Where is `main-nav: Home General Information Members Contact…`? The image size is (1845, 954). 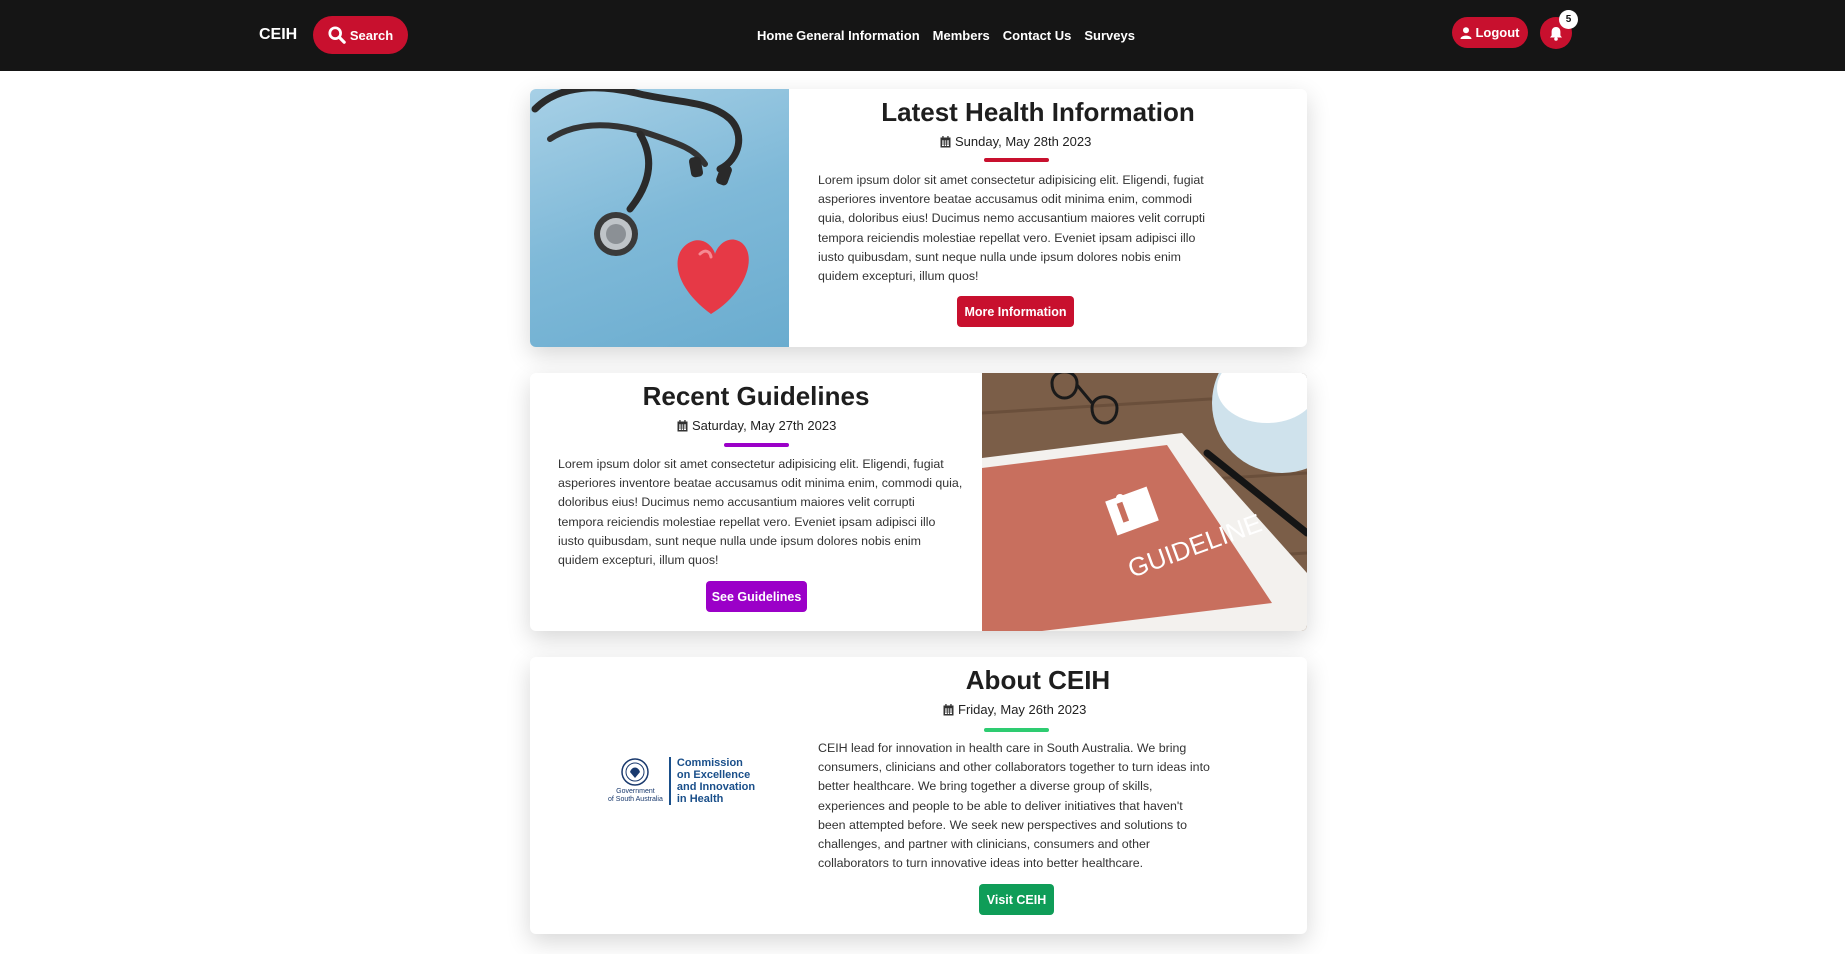
main-nav: Home General Information Members Contact… is located at coordinates (946, 35).